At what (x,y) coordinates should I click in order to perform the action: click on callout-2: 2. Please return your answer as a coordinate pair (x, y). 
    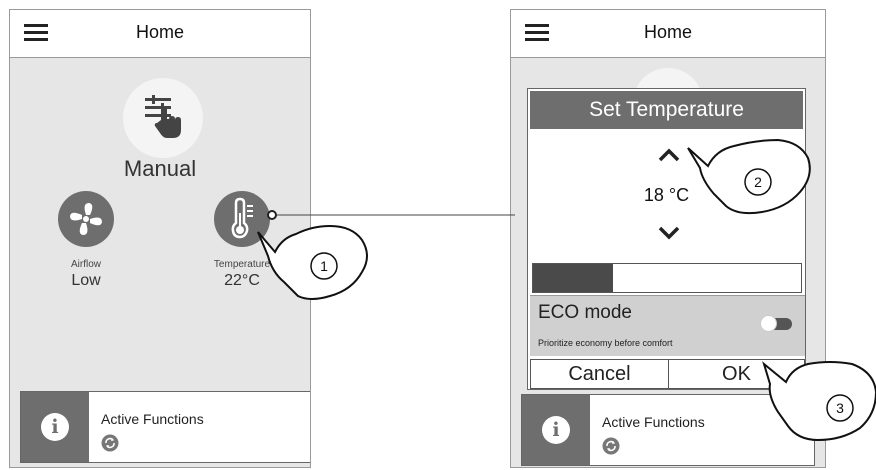
    Looking at the image, I should click on (758, 184).